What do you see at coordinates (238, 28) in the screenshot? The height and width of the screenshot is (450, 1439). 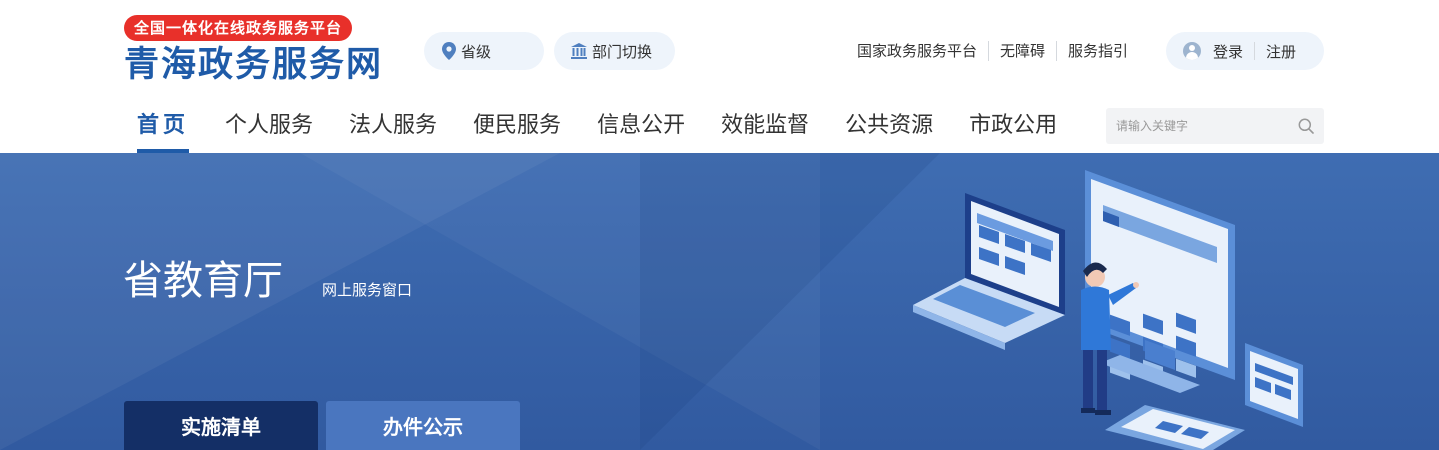 I see `platform-badge: 全国一体化在线政务服务平台` at bounding box center [238, 28].